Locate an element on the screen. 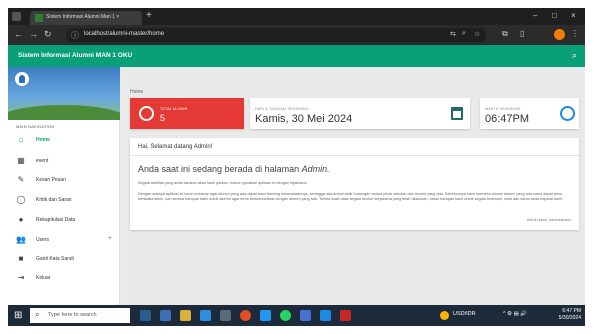 This screenshot has height=334, width=594. clock-time: 6:47 PM is located at coordinates (571, 311).